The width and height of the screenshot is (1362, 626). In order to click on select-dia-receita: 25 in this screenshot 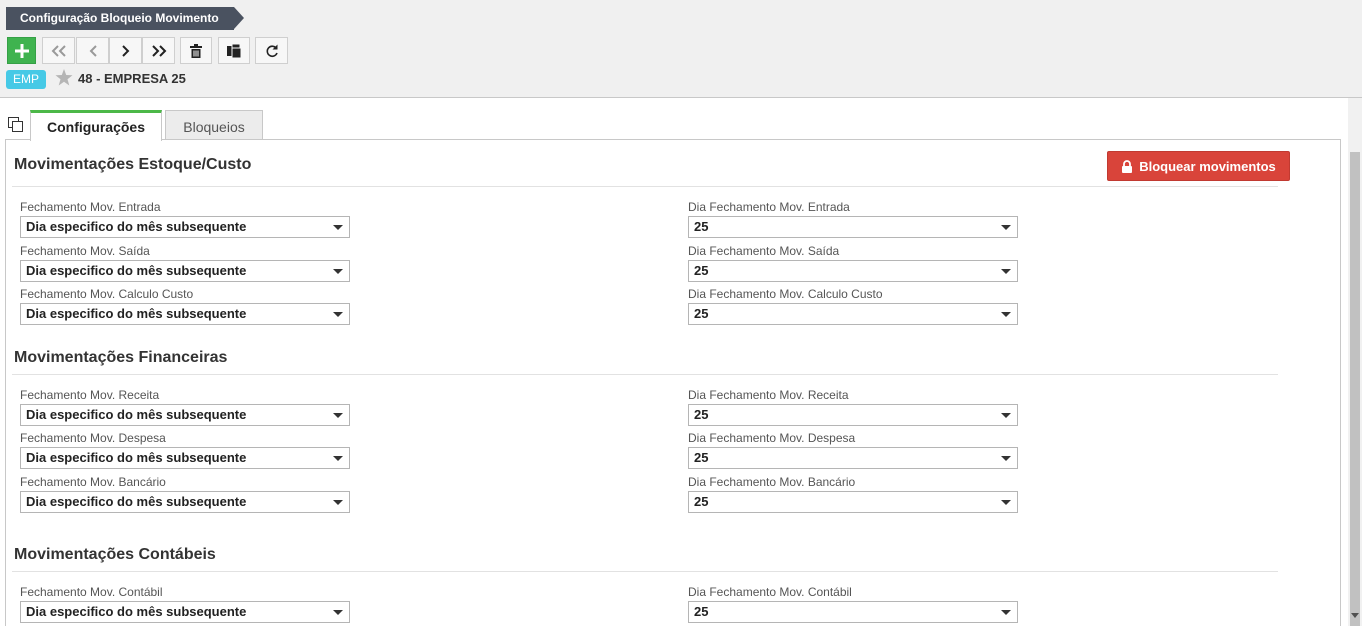, I will do `click(853, 415)`.